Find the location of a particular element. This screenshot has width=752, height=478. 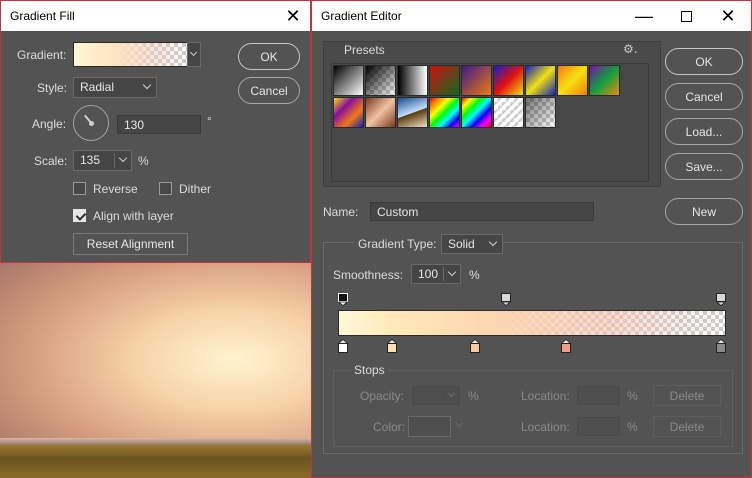

opacity-delete-button: Delete is located at coordinates (687, 395).